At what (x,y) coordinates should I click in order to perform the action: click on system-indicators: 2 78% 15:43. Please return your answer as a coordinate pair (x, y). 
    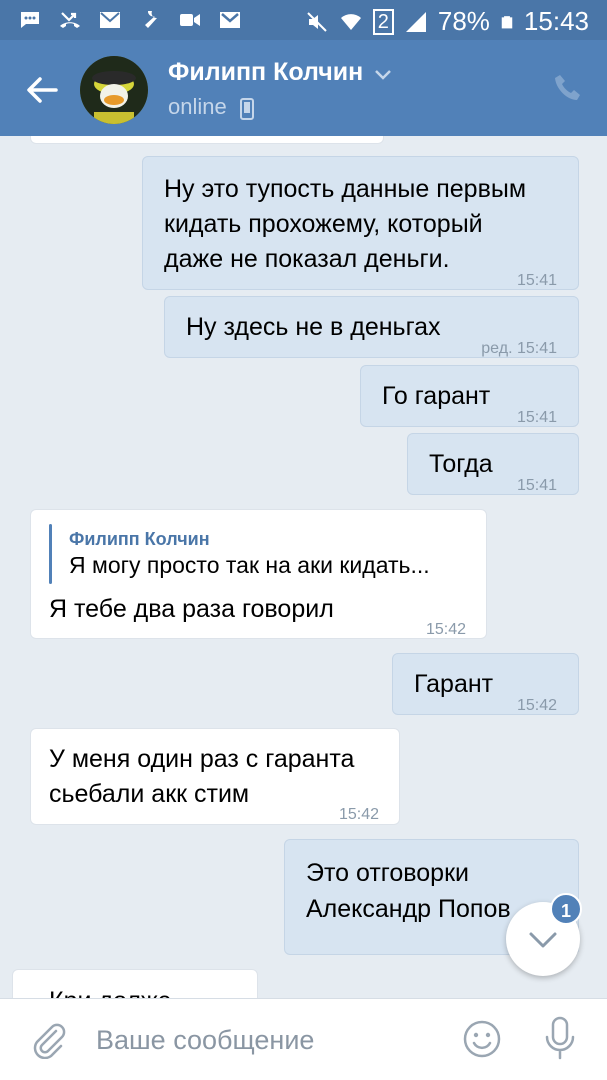
    Looking at the image, I should click on (447, 21).